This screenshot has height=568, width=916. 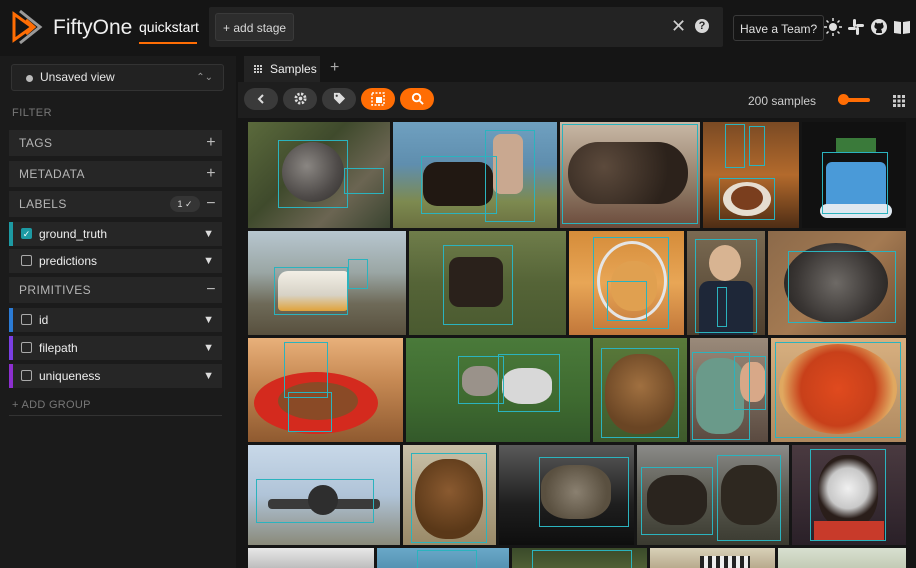 What do you see at coordinates (117, 77) in the screenshot?
I see `saved-view-selector: Unsaved view ⌃⌄` at bounding box center [117, 77].